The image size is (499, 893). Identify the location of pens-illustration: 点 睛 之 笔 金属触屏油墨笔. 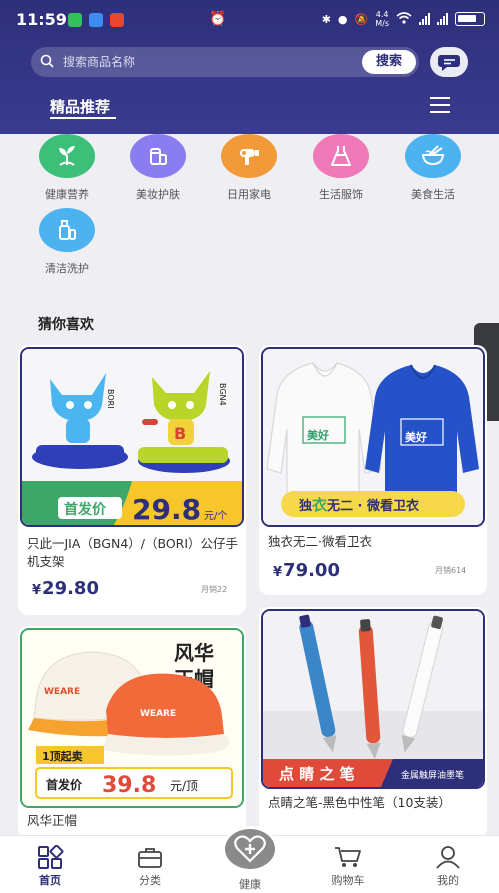
(373, 699).